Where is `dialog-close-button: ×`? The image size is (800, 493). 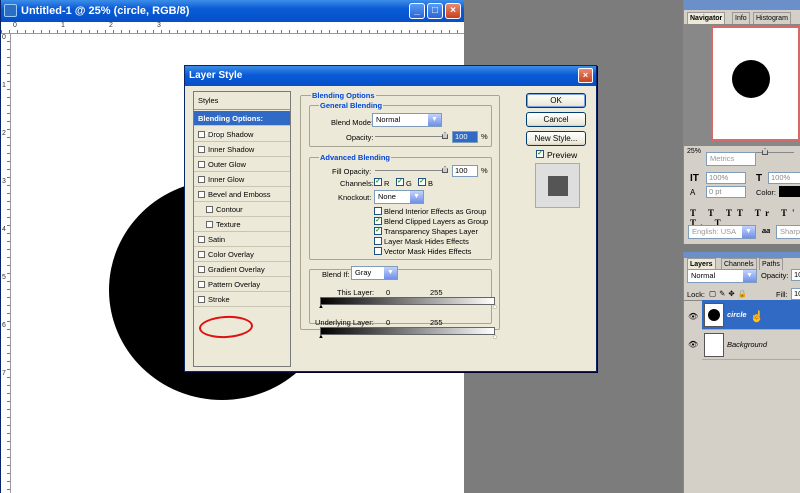
dialog-close-button: × is located at coordinates (585, 75).